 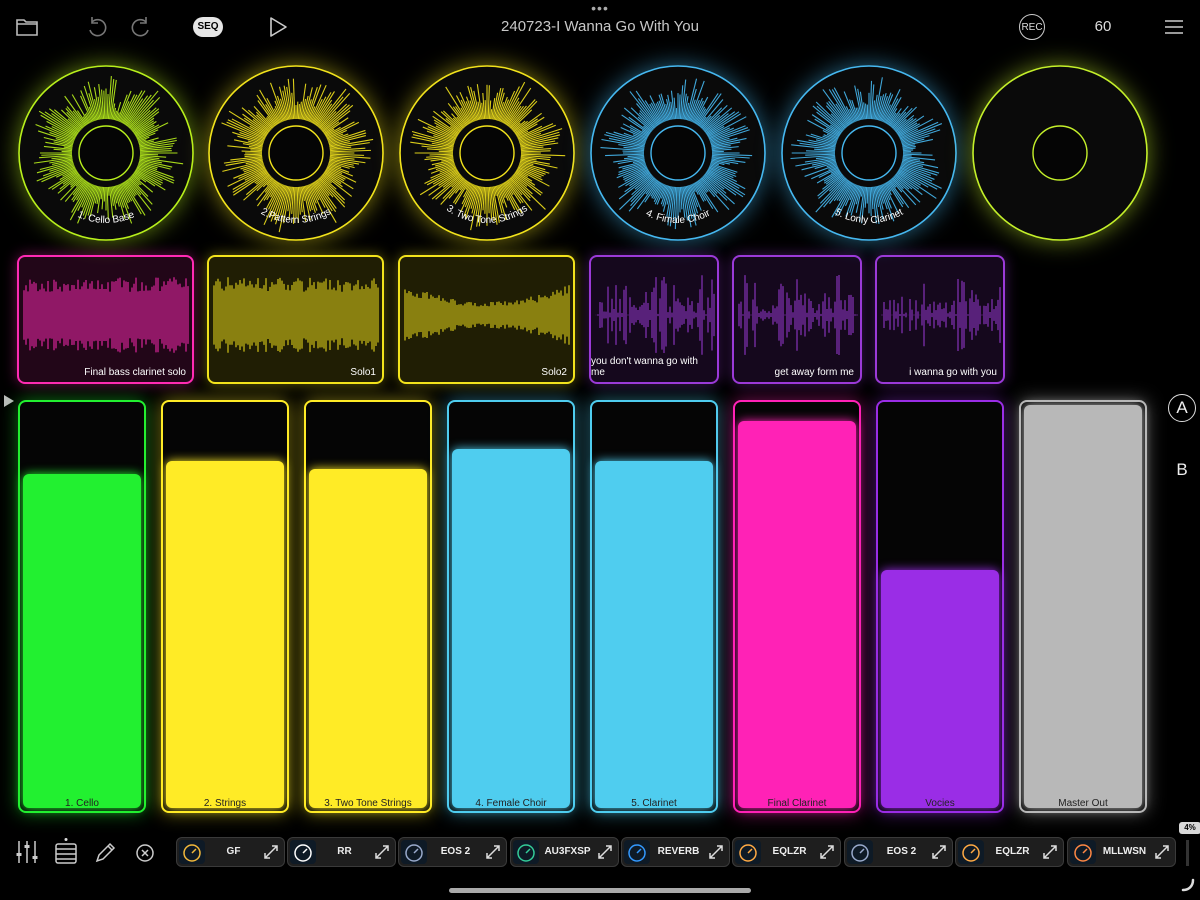 I want to click on audio-clip: get away form me, so click(x=797, y=319).